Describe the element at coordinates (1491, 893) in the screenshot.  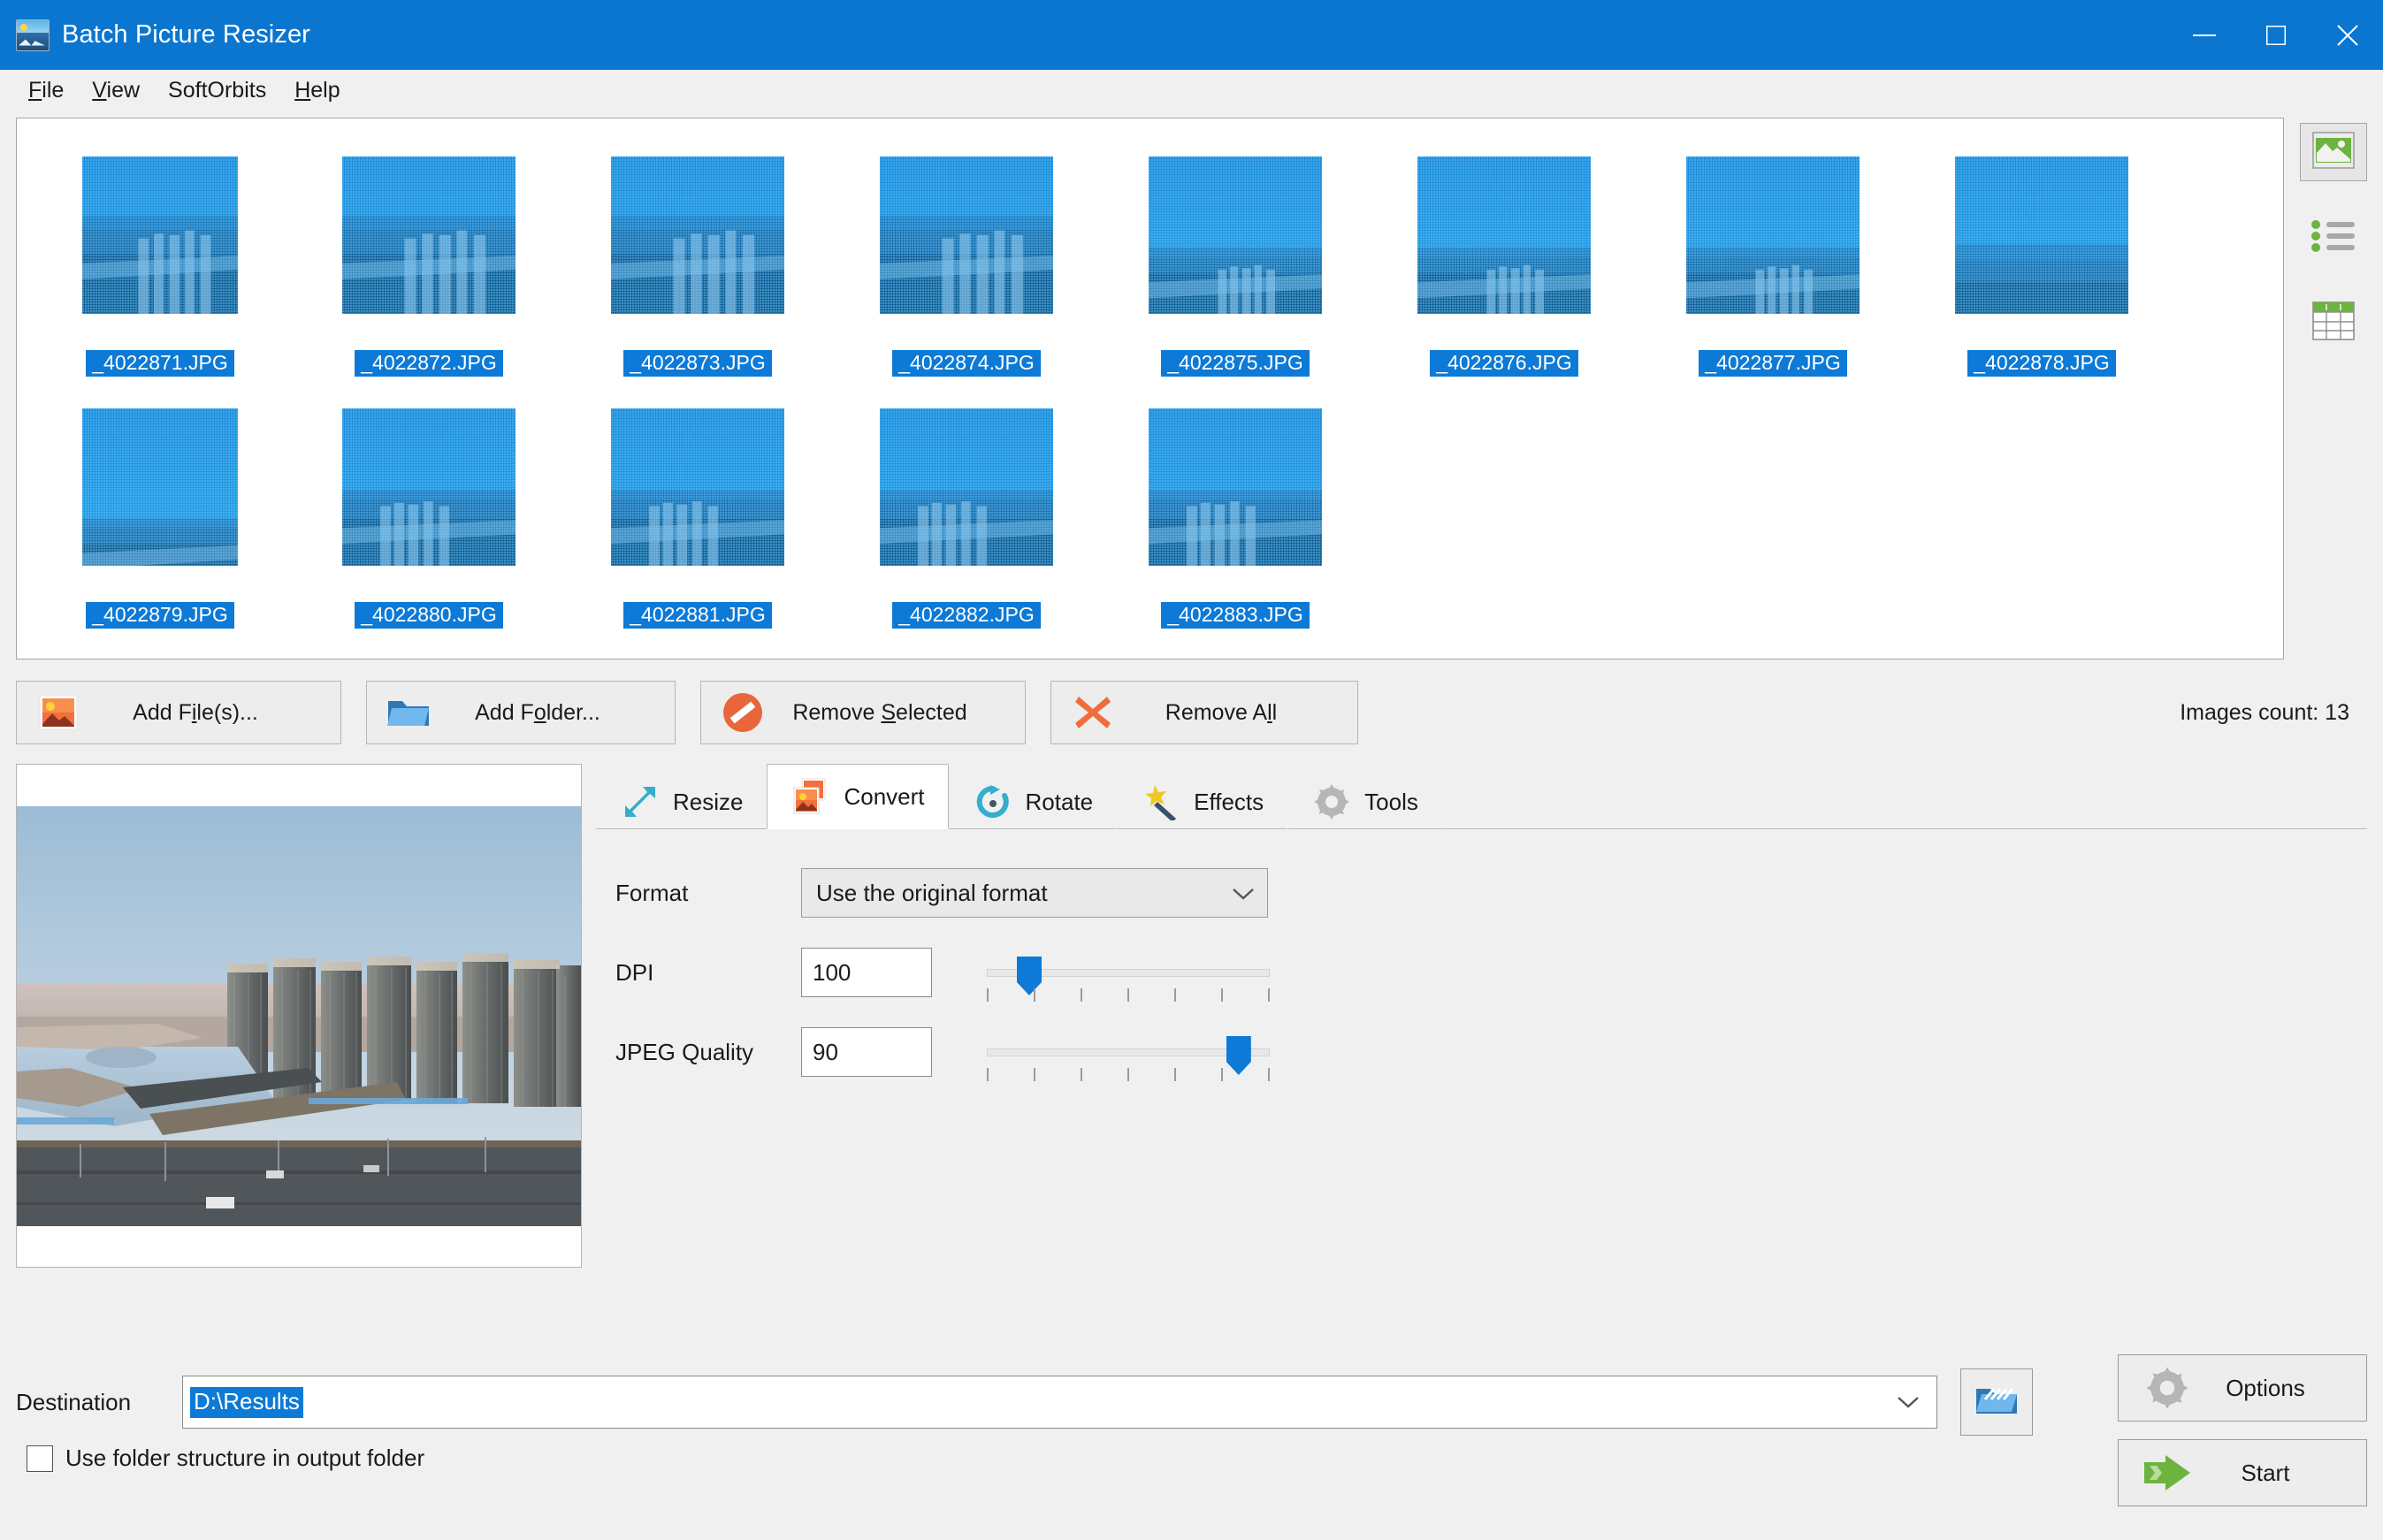
I see `format-row: Format Use the original format` at that location.